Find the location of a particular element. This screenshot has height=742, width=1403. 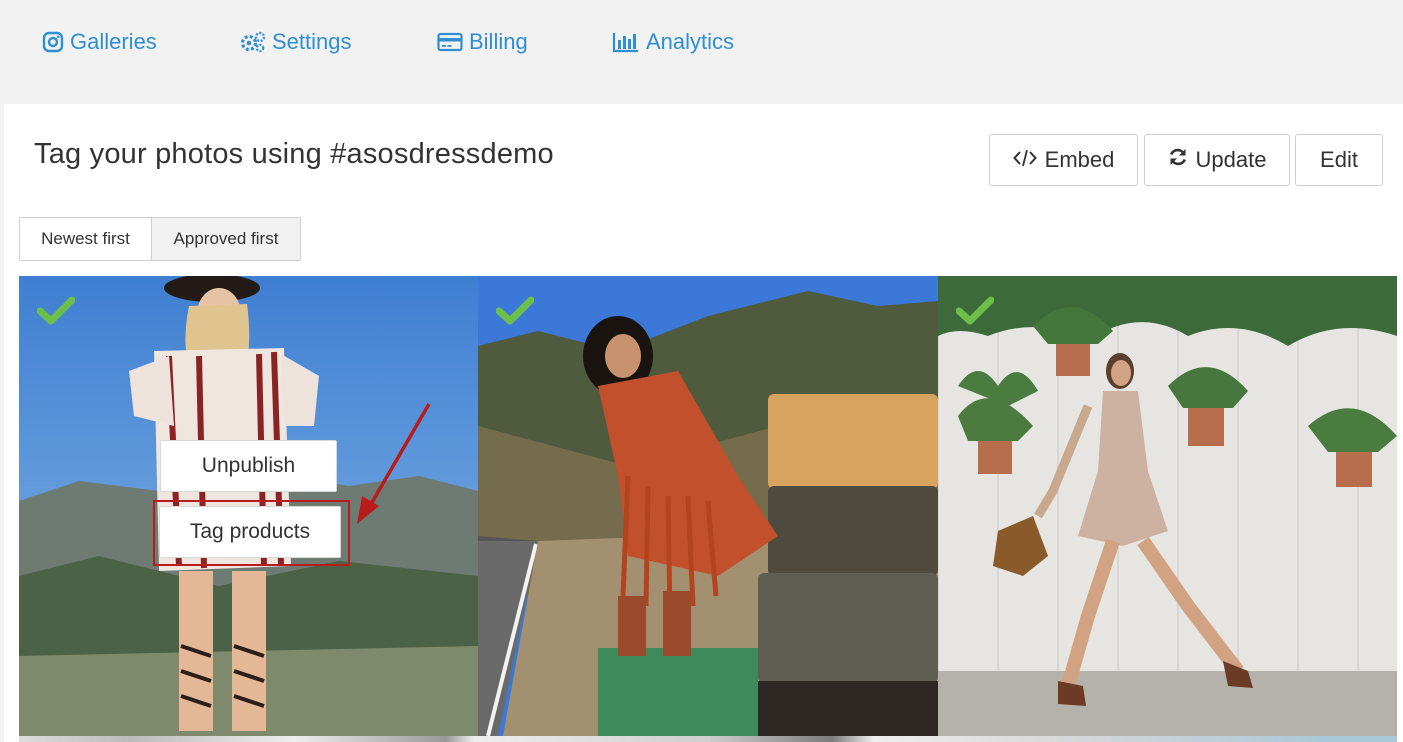

sort-approved-first: Approved first is located at coordinates (226, 239).